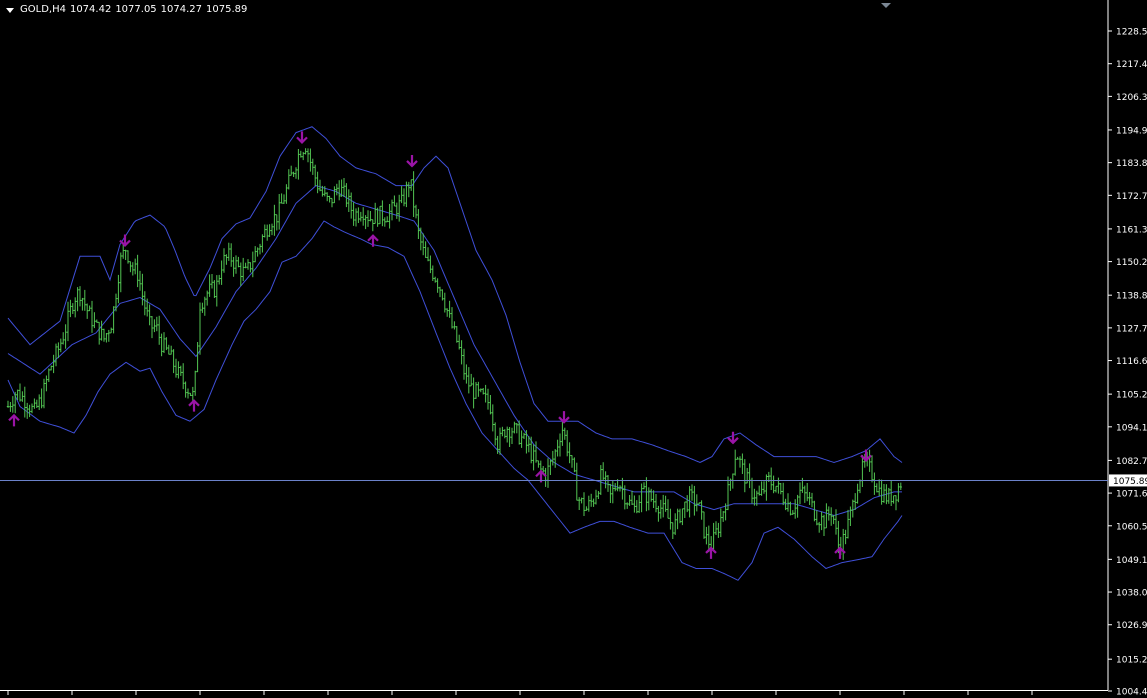 Image resolution: width=1147 pixels, height=698 pixels. What do you see at coordinates (1131, 362) in the screenshot?
I see `price-tick-label: 1116.60` at bounding box center [1131, 362].